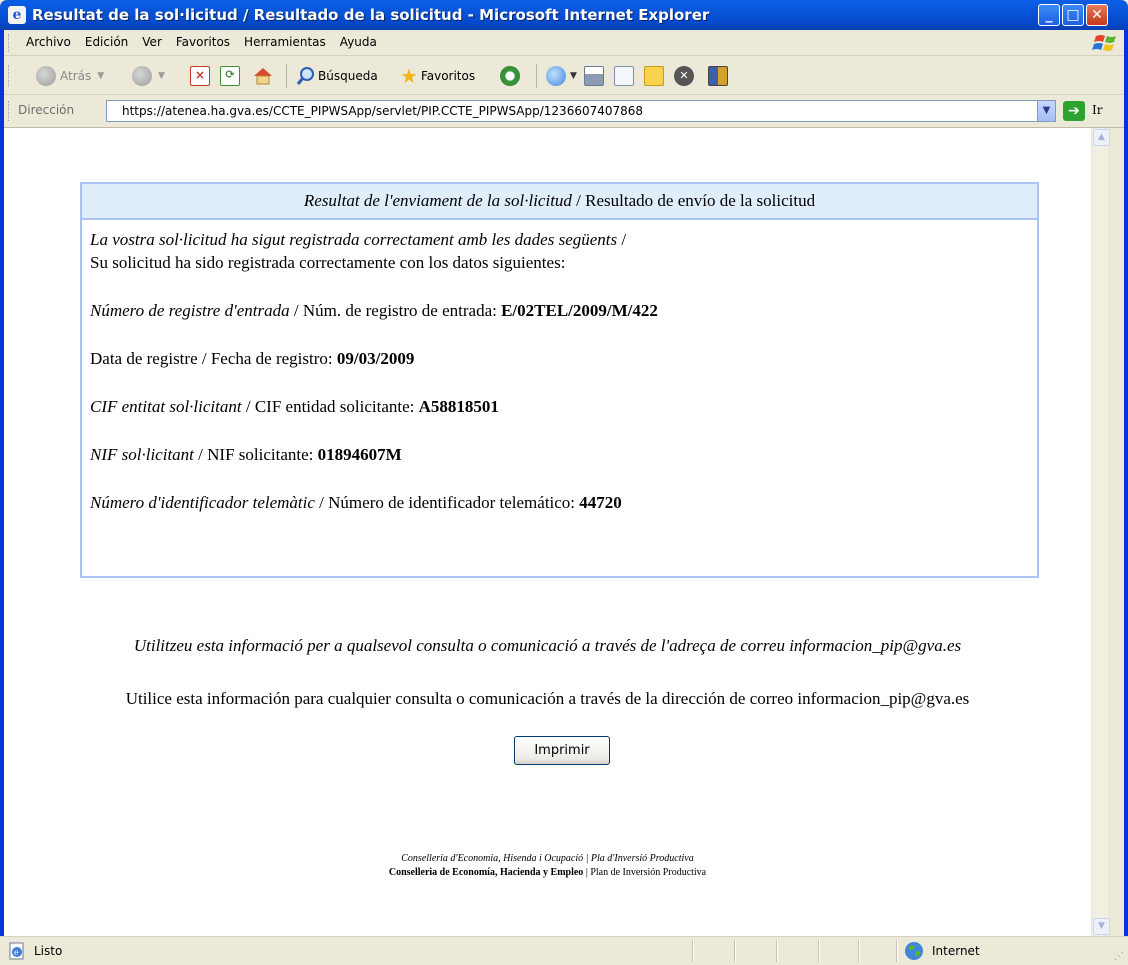  I want to click on print-toolbar-button, so click(594, 76).